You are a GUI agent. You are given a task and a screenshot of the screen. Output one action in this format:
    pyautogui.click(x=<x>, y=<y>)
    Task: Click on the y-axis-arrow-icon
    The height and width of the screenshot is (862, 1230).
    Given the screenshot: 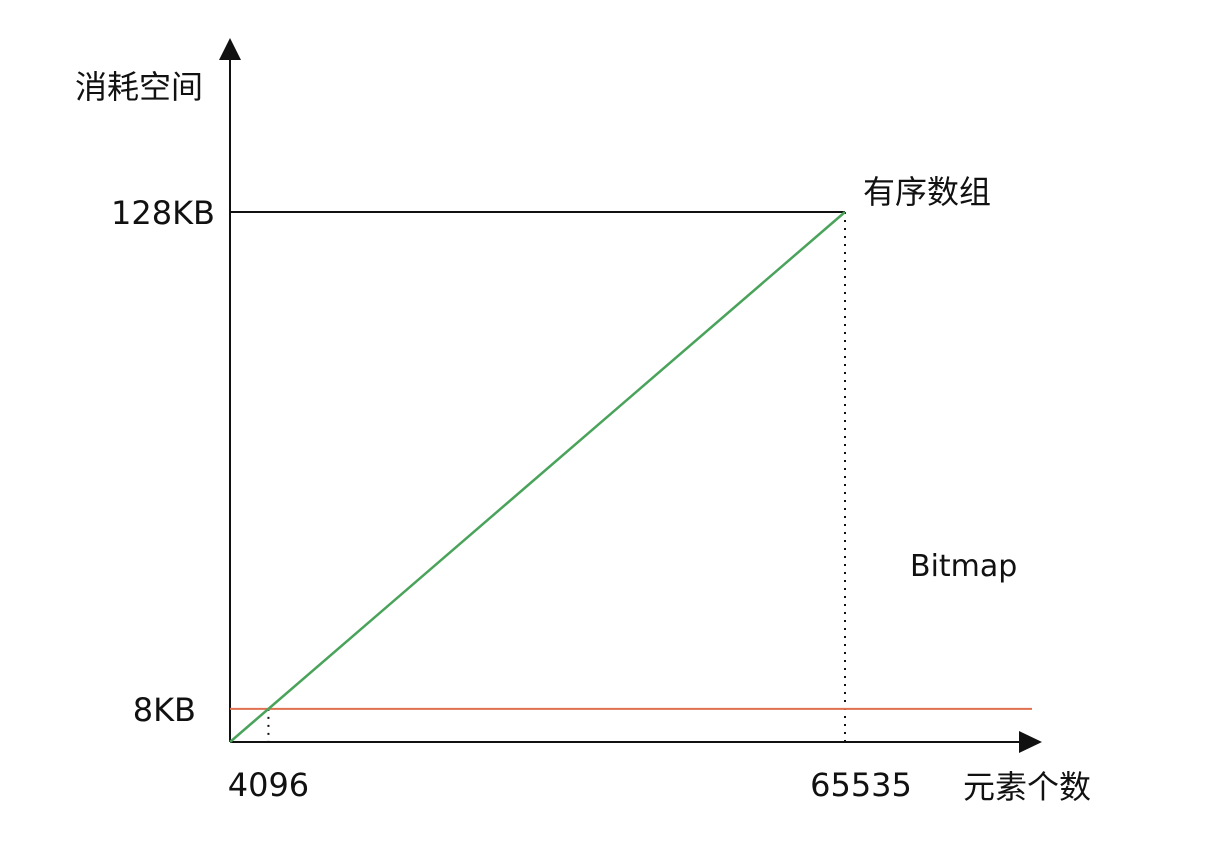 What is the action you would take?
    pyautogui.click(x=230, y=49)
    